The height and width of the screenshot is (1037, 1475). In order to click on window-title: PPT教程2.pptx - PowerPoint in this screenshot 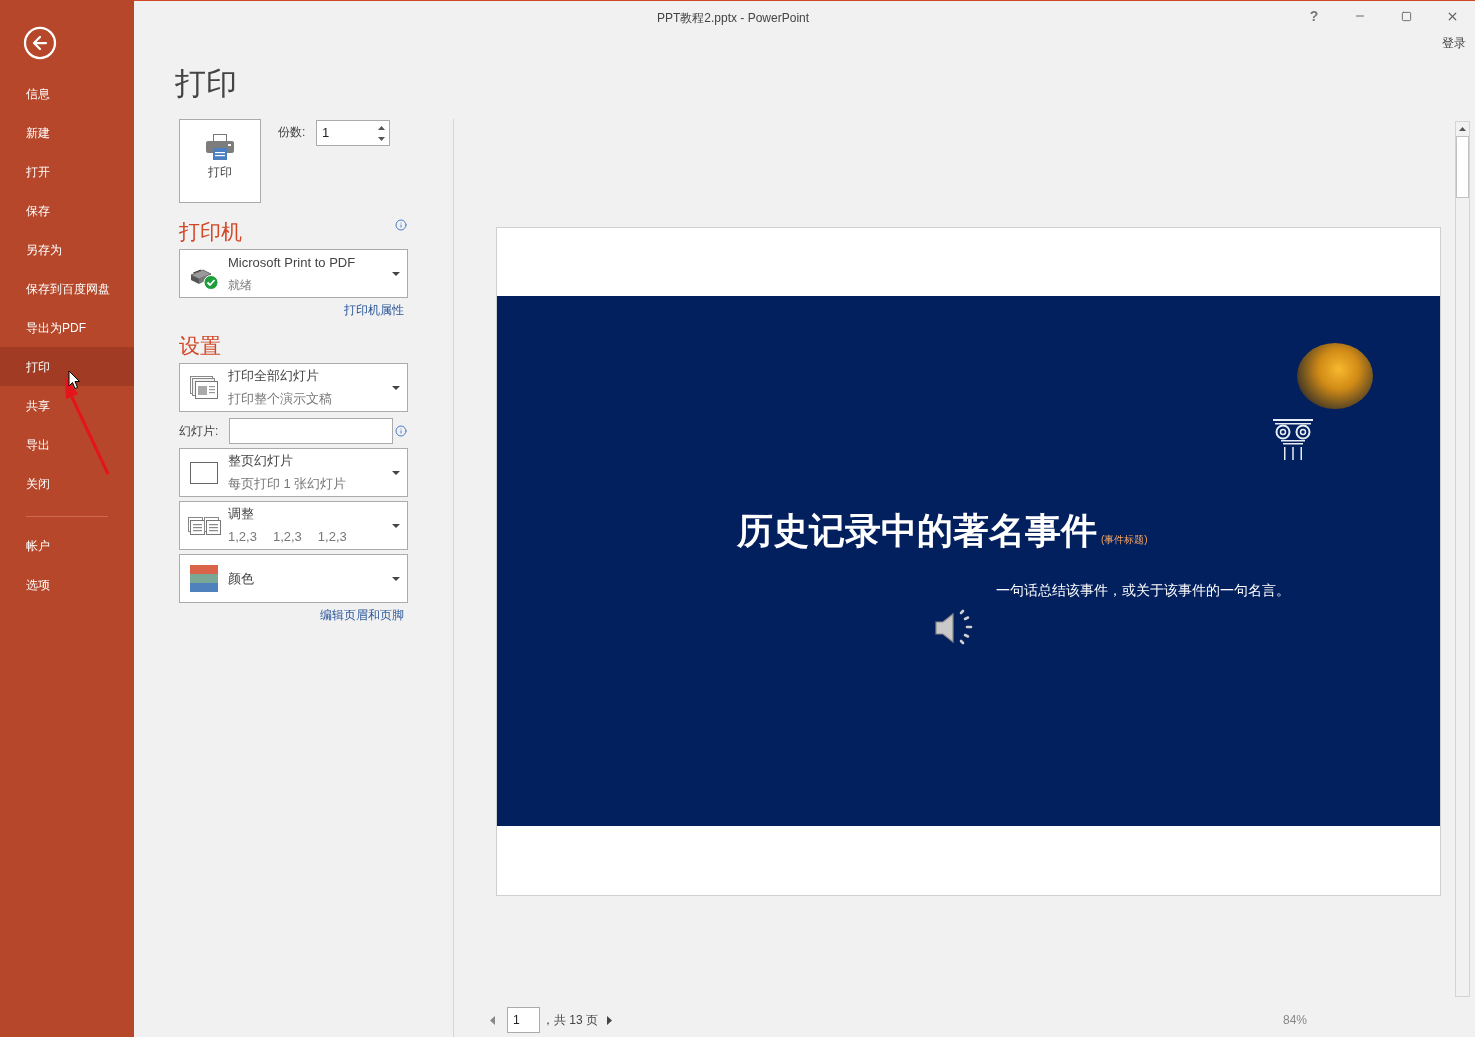, I will do `click(733, 18)`.